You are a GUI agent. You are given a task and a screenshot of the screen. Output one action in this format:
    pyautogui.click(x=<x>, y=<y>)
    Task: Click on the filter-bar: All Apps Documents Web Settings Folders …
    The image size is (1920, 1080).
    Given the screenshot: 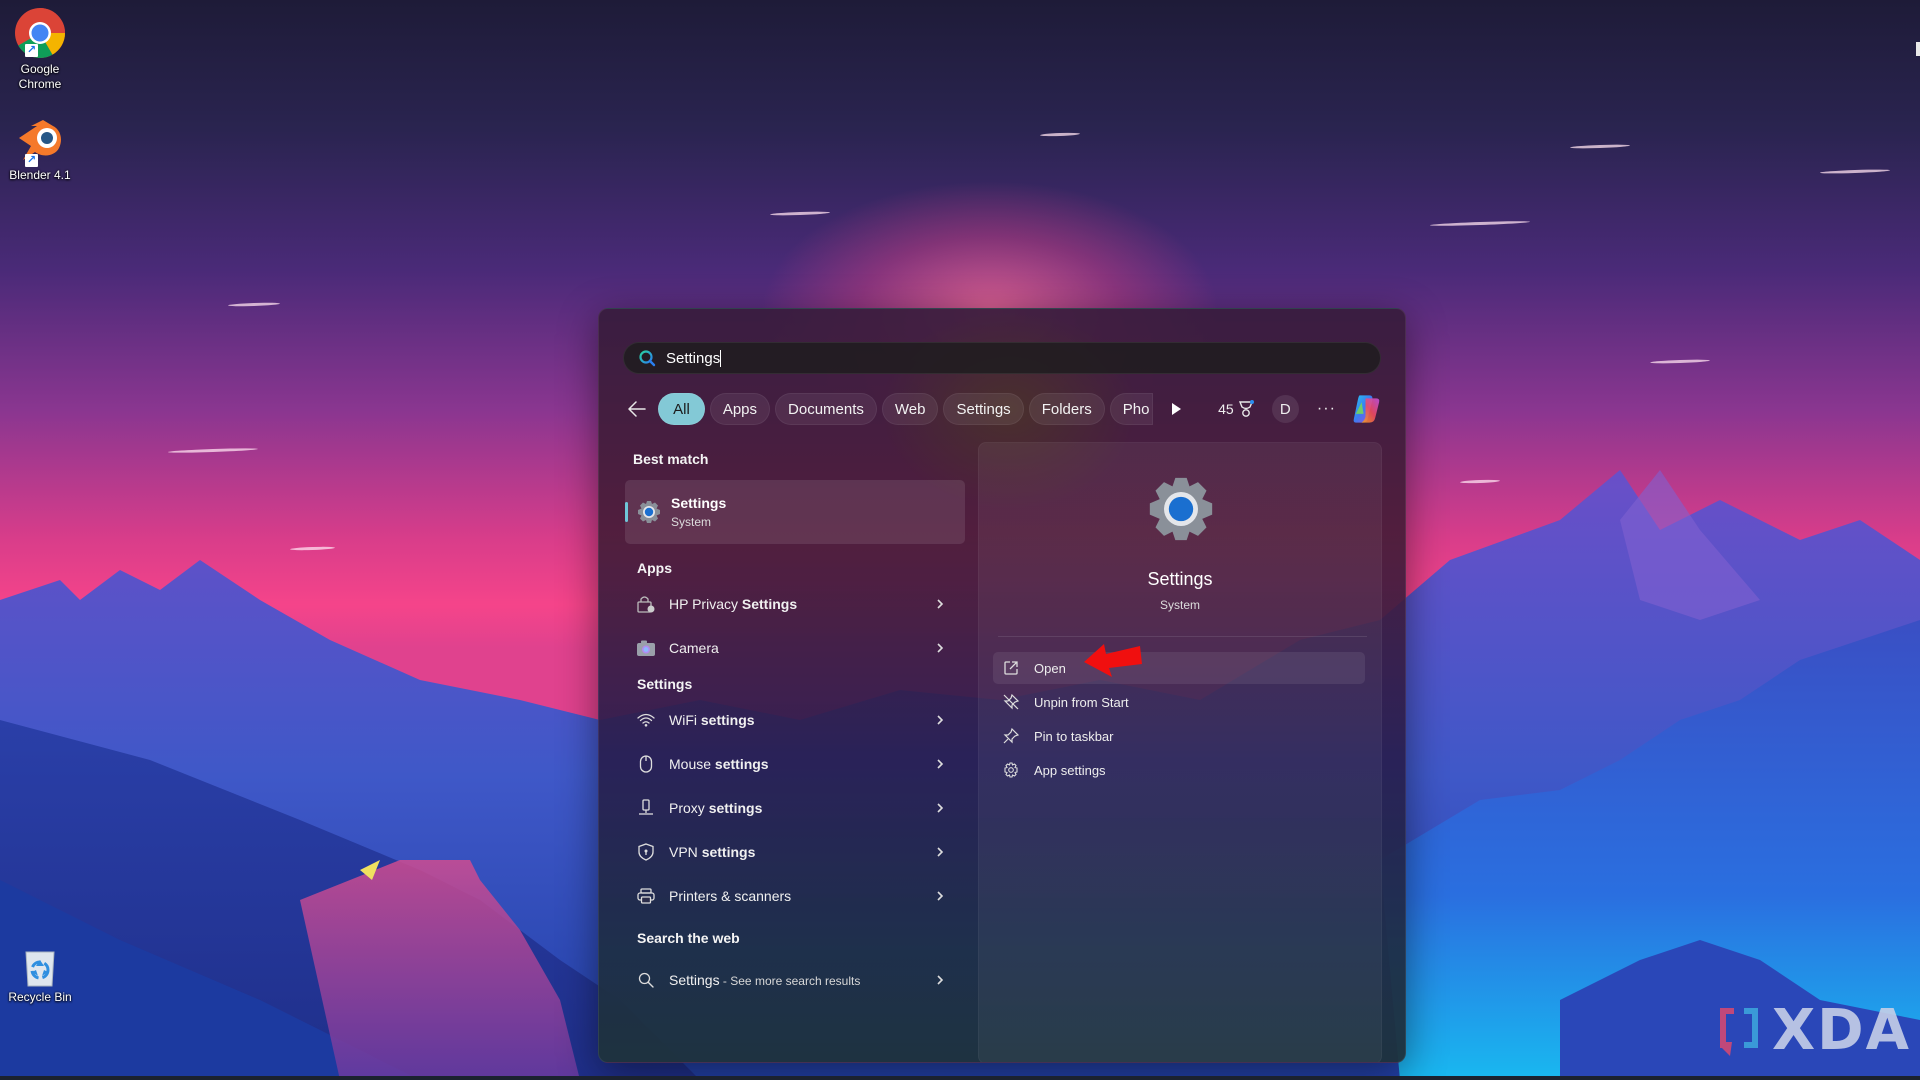 What is the action you would take?
    pyautogui.click(x=1003, y=409)
    